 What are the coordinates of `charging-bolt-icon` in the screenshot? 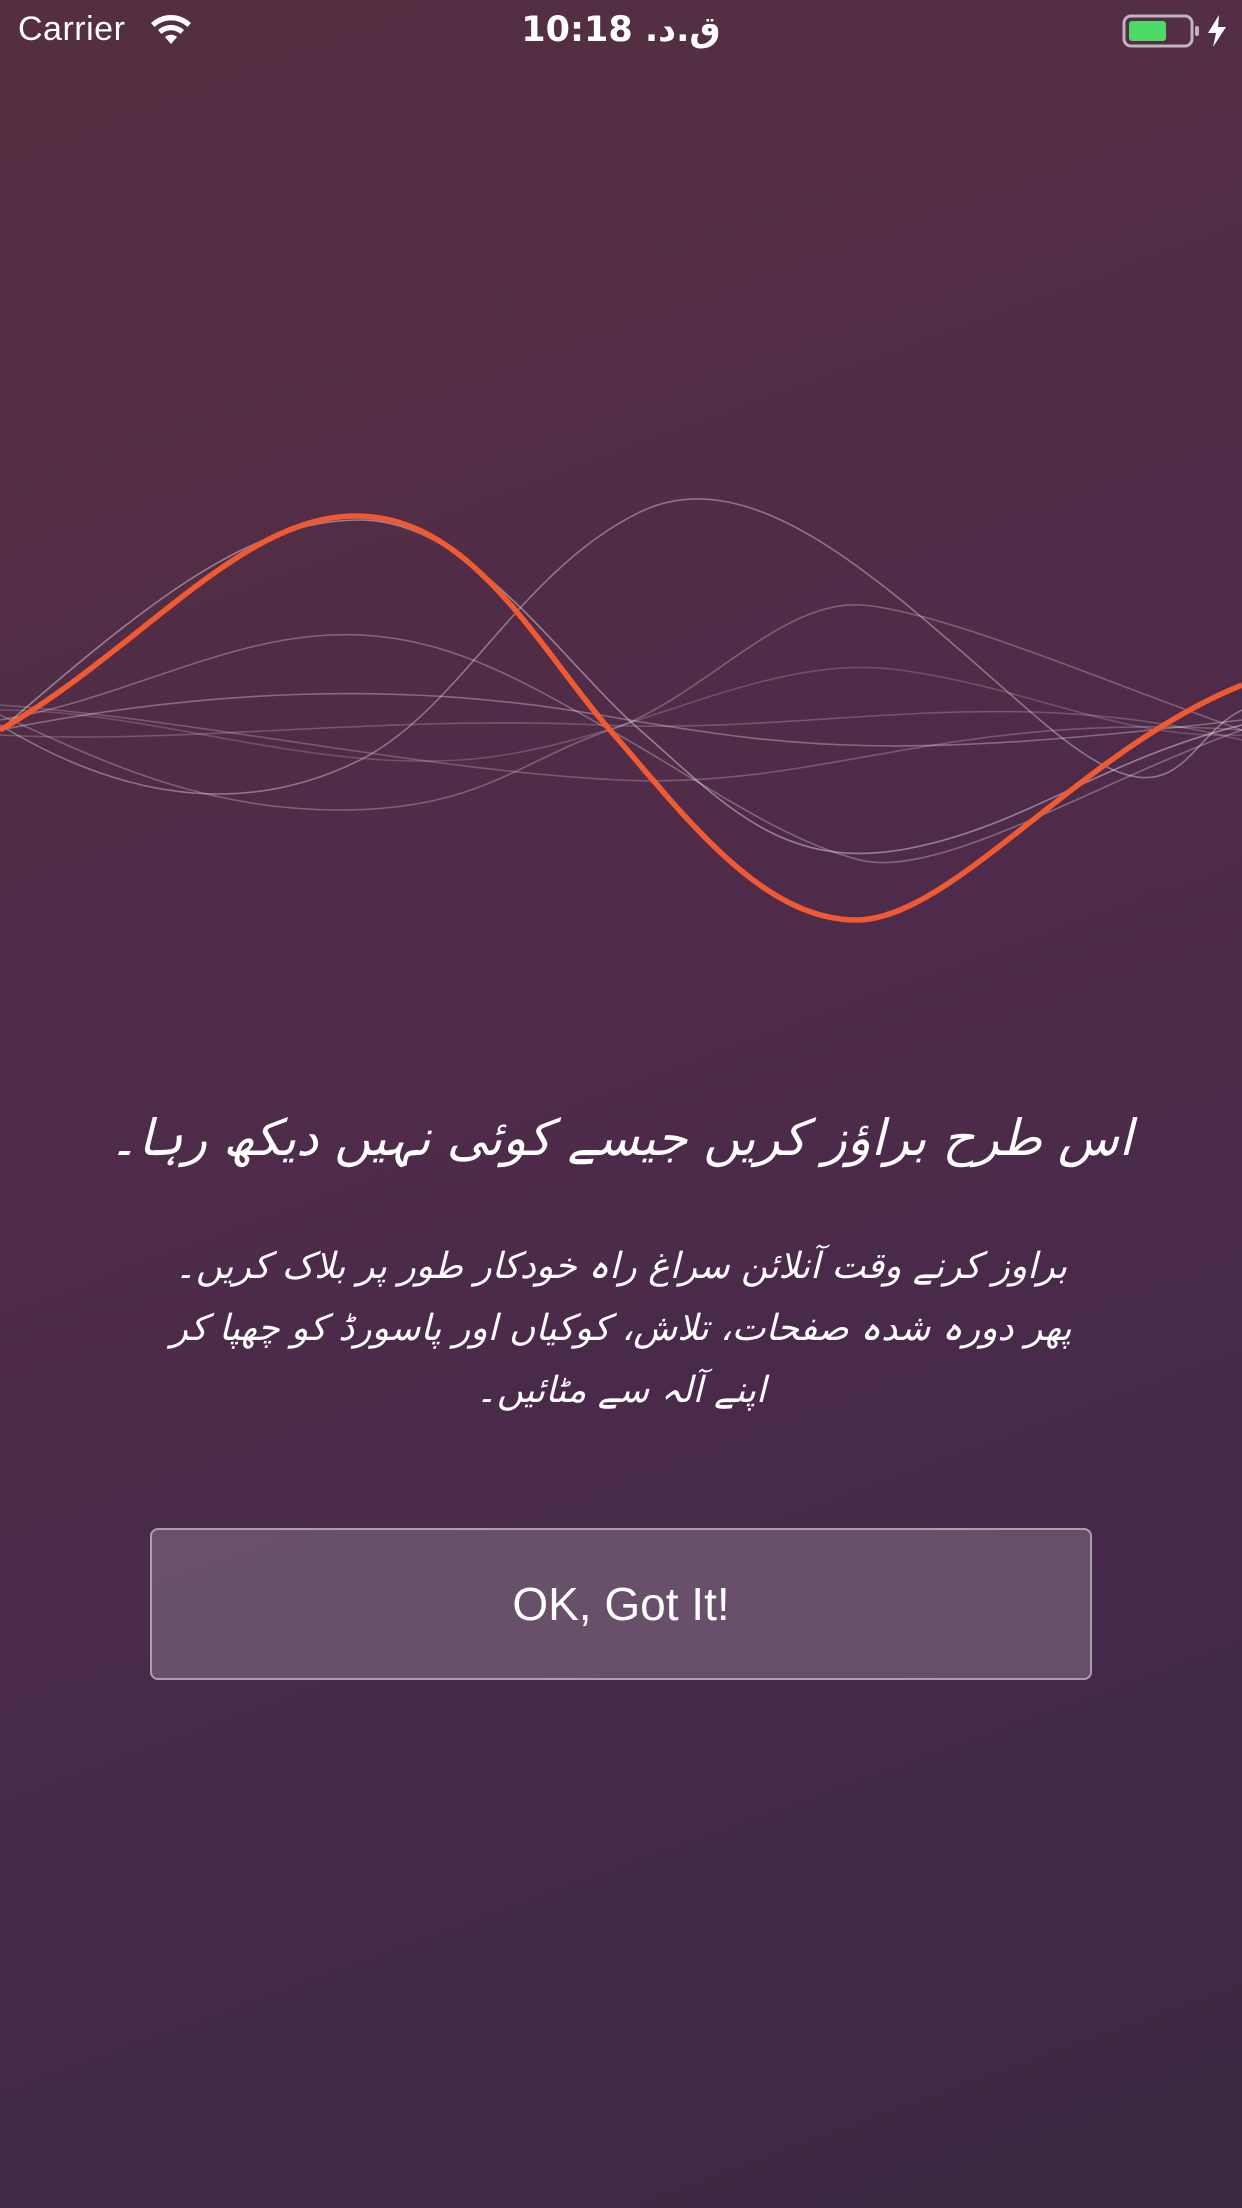 It's located at (1217, 31).